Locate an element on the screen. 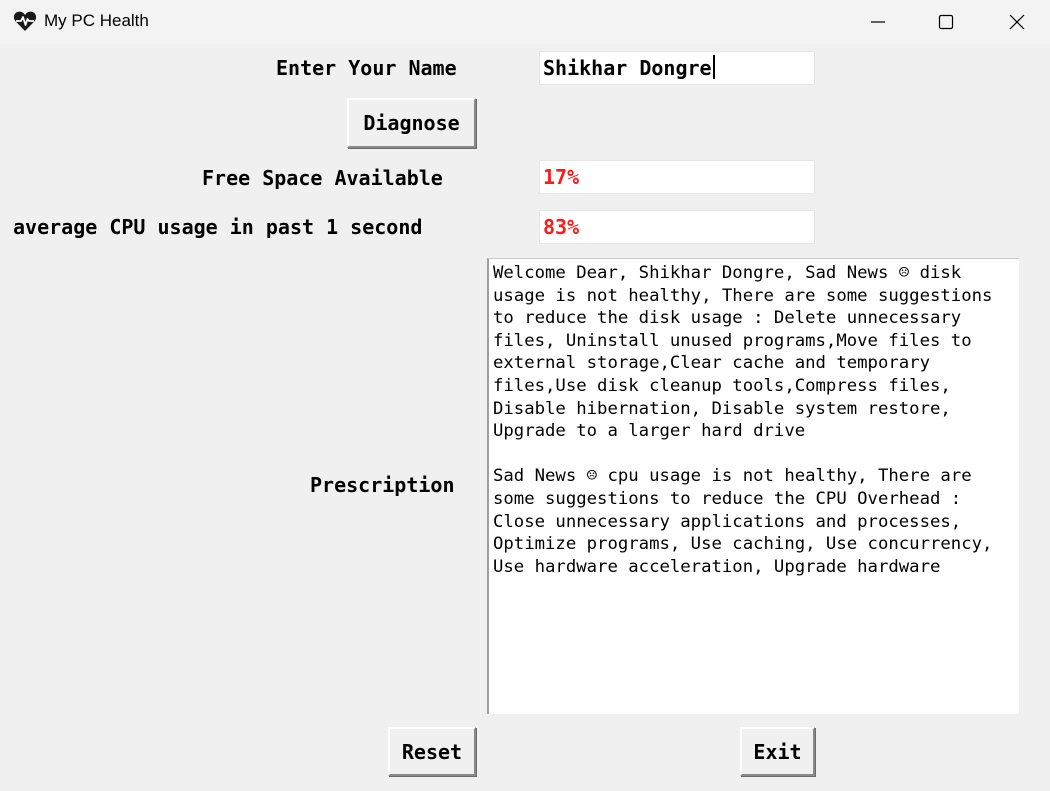  maximize-icon is located at coordinates (946, 22).